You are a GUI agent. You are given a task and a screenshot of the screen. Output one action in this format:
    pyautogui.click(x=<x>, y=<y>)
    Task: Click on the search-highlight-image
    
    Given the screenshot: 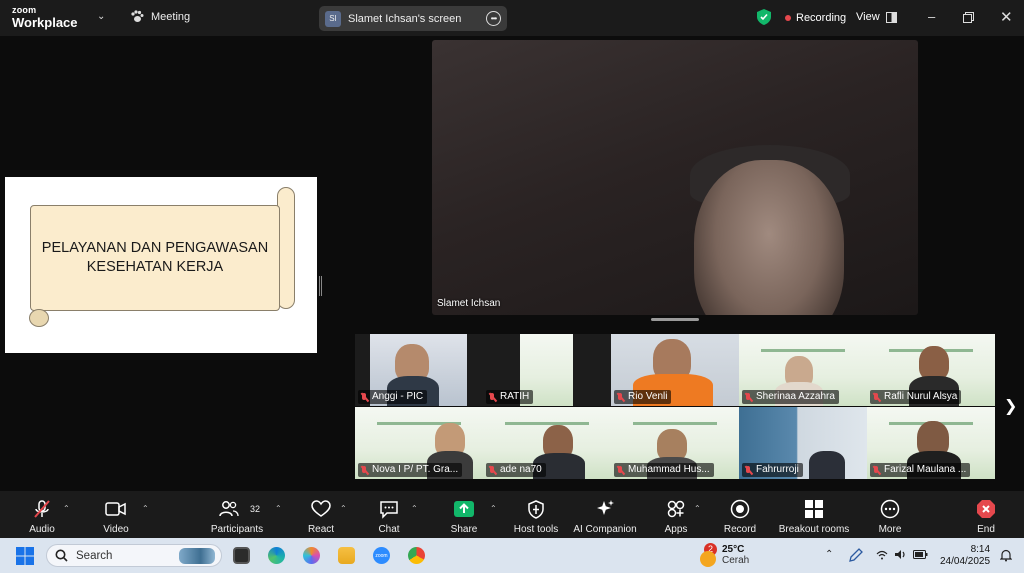 What is the action you would take?
    pyautogui.click(x=197, y=556)
    